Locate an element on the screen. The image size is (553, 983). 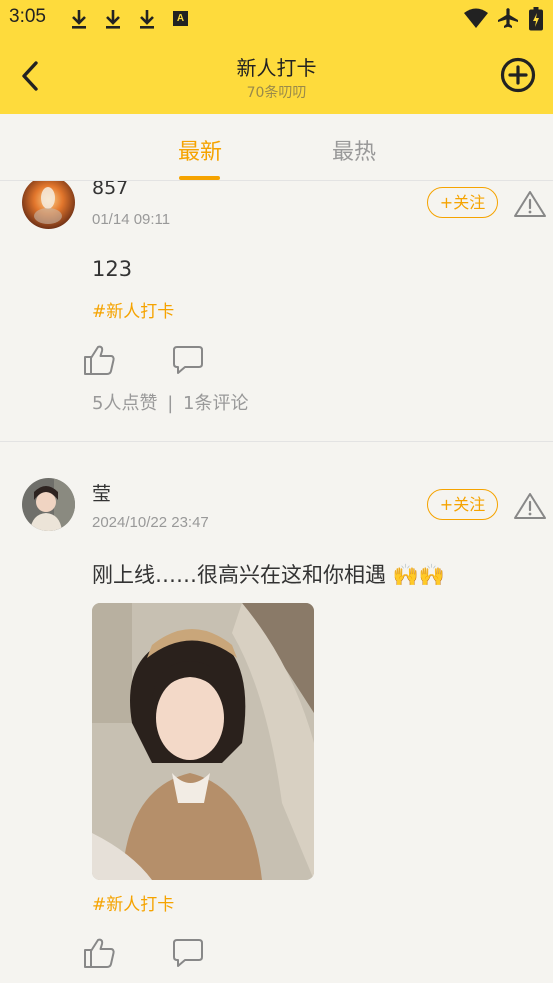
tab-latest: 最新 is located at coordinates (200, 150).